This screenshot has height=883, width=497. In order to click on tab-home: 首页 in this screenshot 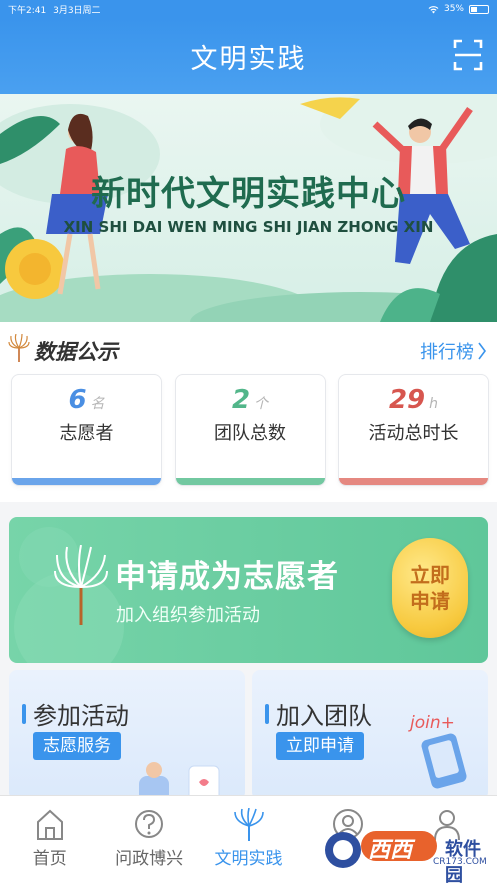, I will do `click(49, 839)`.